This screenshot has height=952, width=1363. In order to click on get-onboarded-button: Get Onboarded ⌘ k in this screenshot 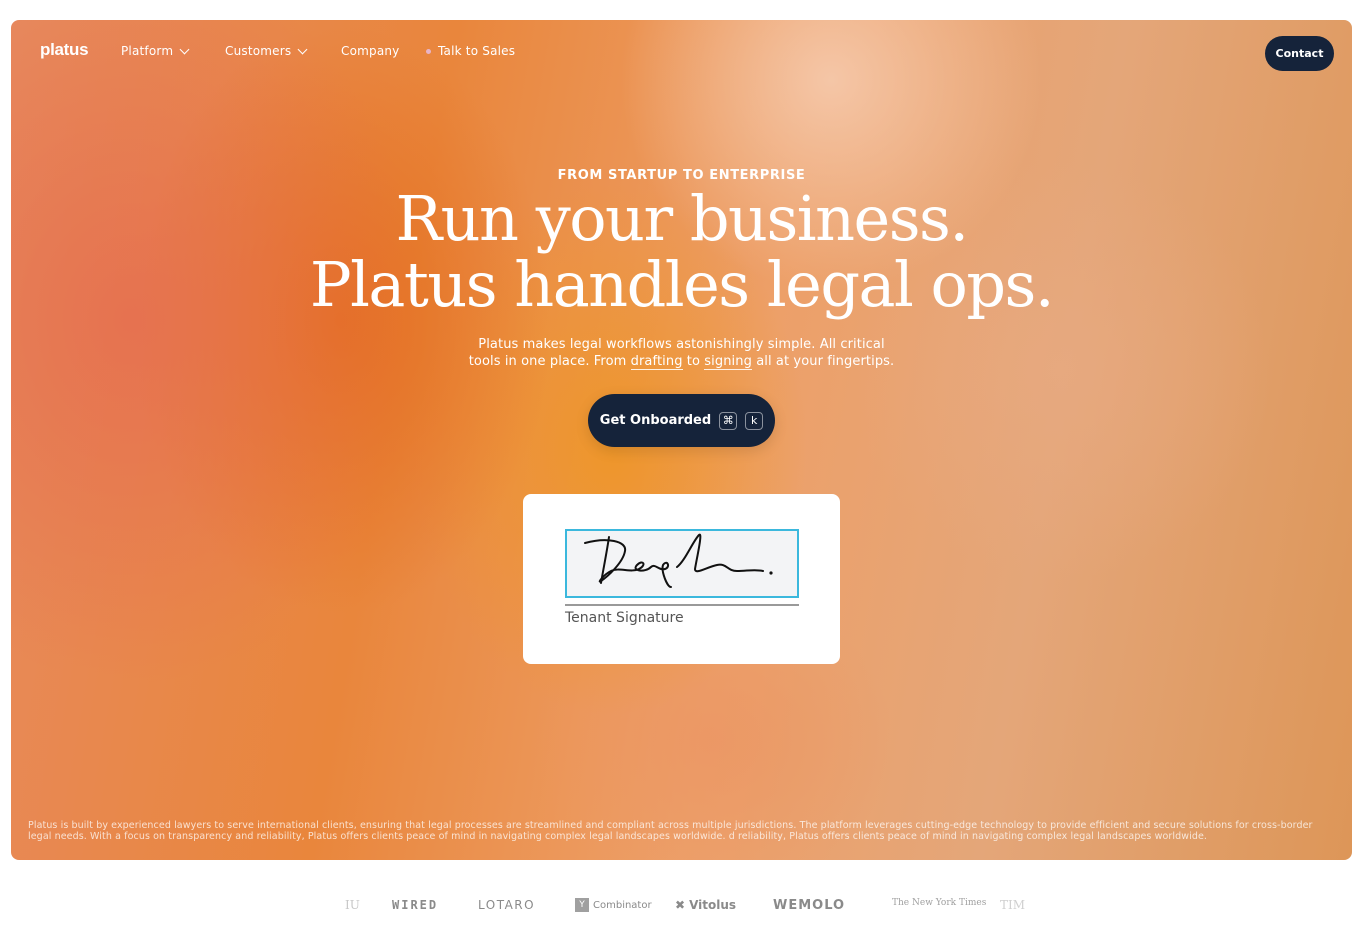, I will do `click(681, 420)`.